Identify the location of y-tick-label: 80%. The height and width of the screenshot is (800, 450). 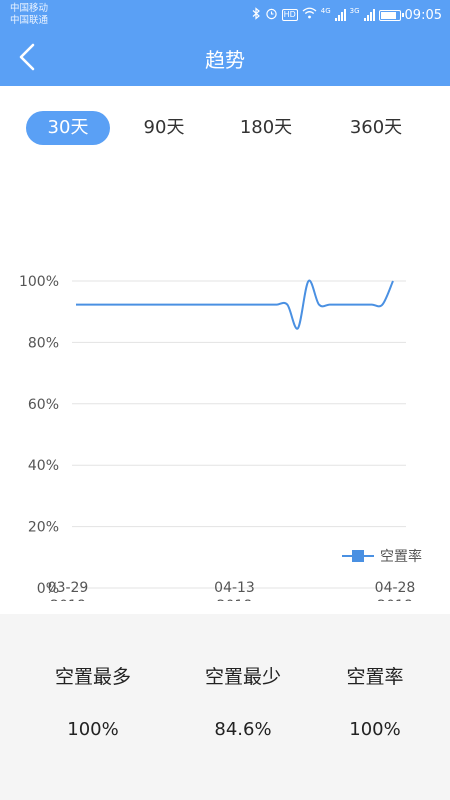
(43, 343).